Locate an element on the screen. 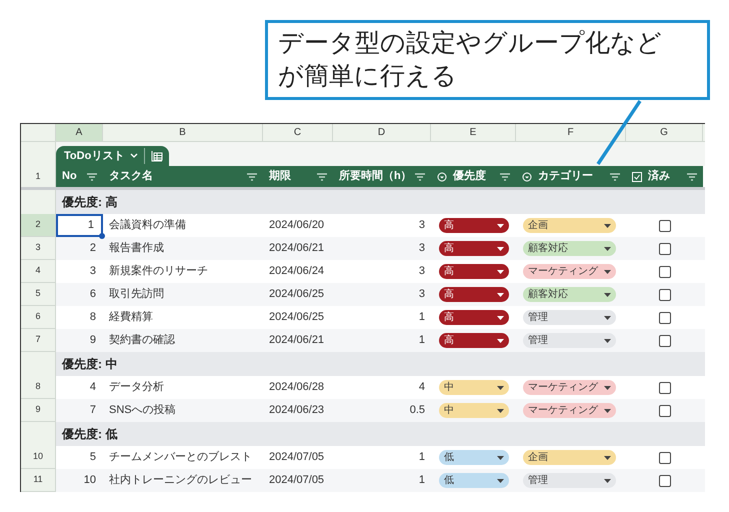 This screenshot has height=512, width=729. table-cell-text: SNSへの投稿 is located at coordinates (142, 410).